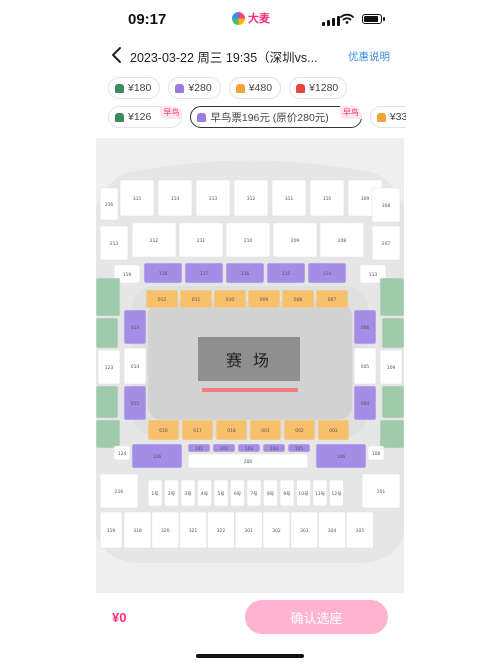 The height and width of the screenshot is (667, 500). I want to click on seat-section-label: 004, so click(365, 404).